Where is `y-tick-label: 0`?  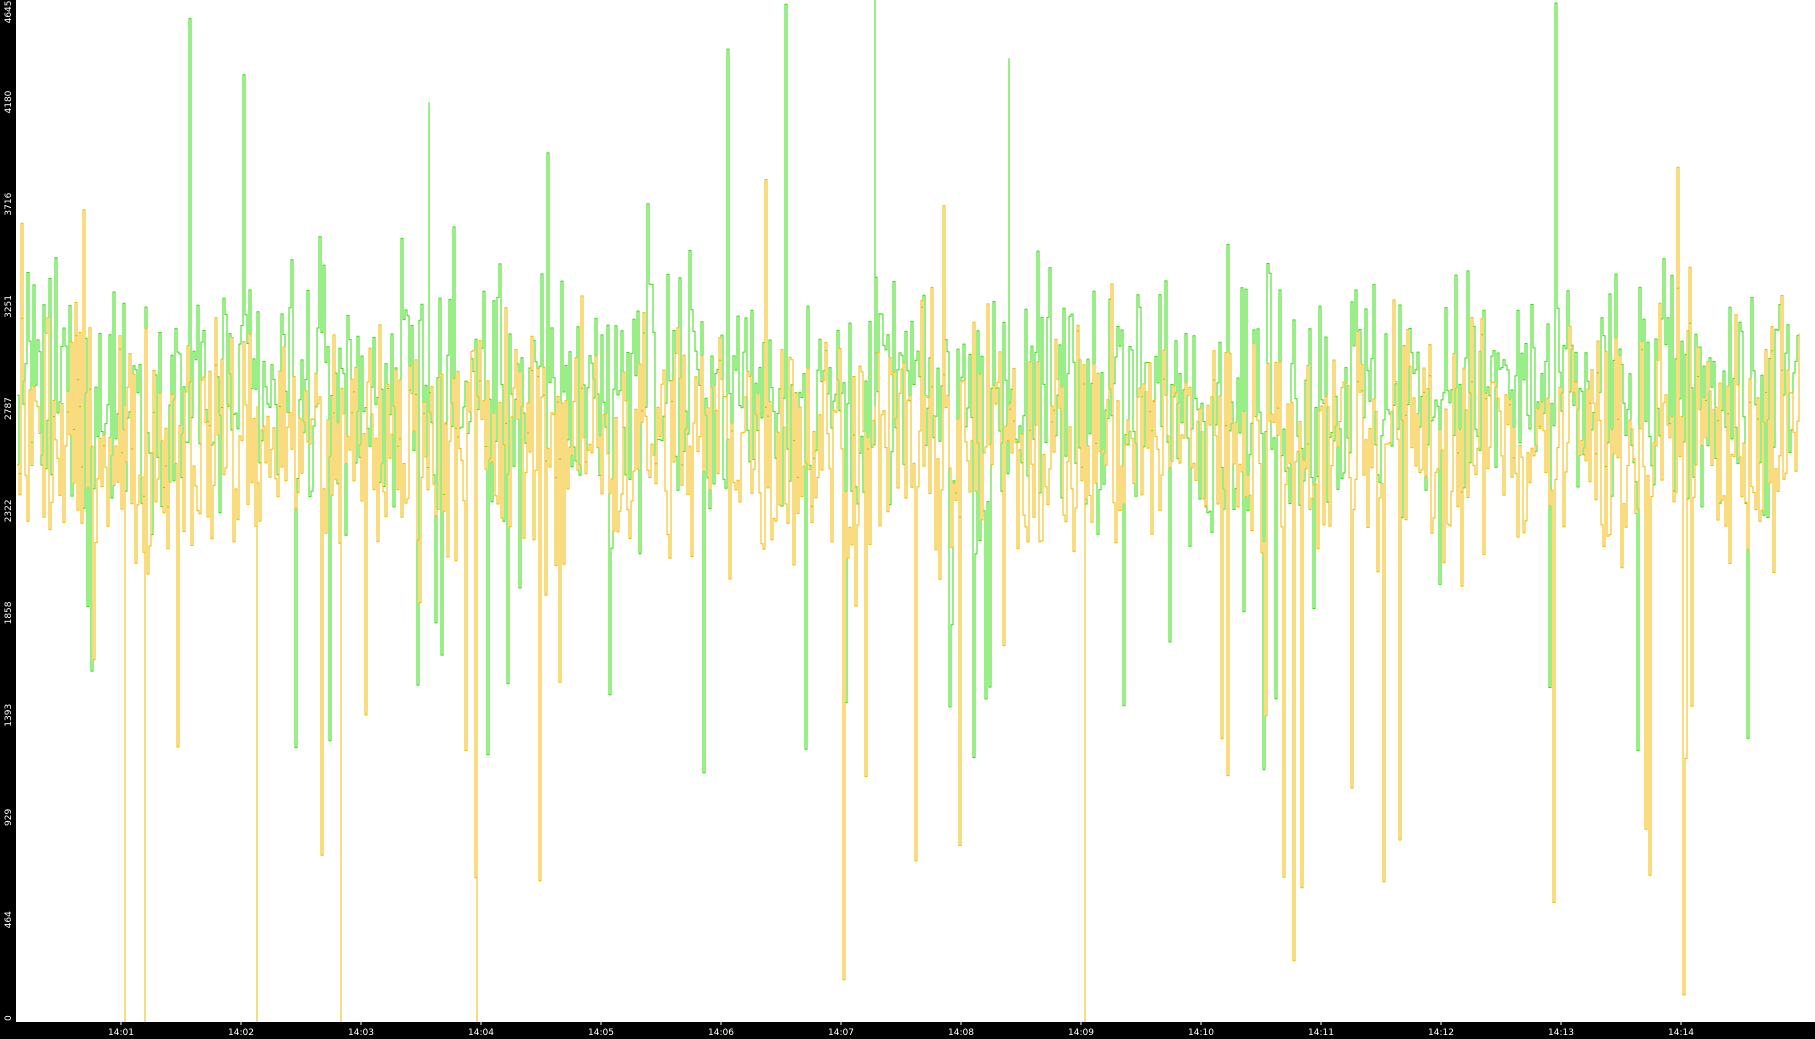
y-tick-label: 0 is located at coordinates (9, 1018).